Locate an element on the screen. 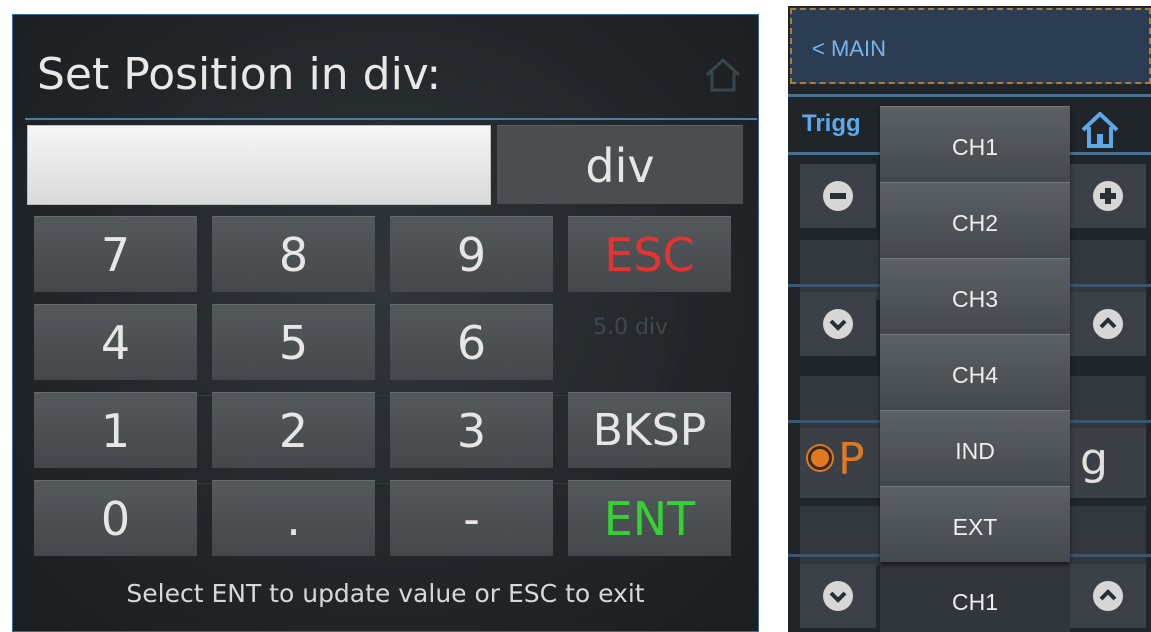  key-minus: - is located at coordinates (471, 518).